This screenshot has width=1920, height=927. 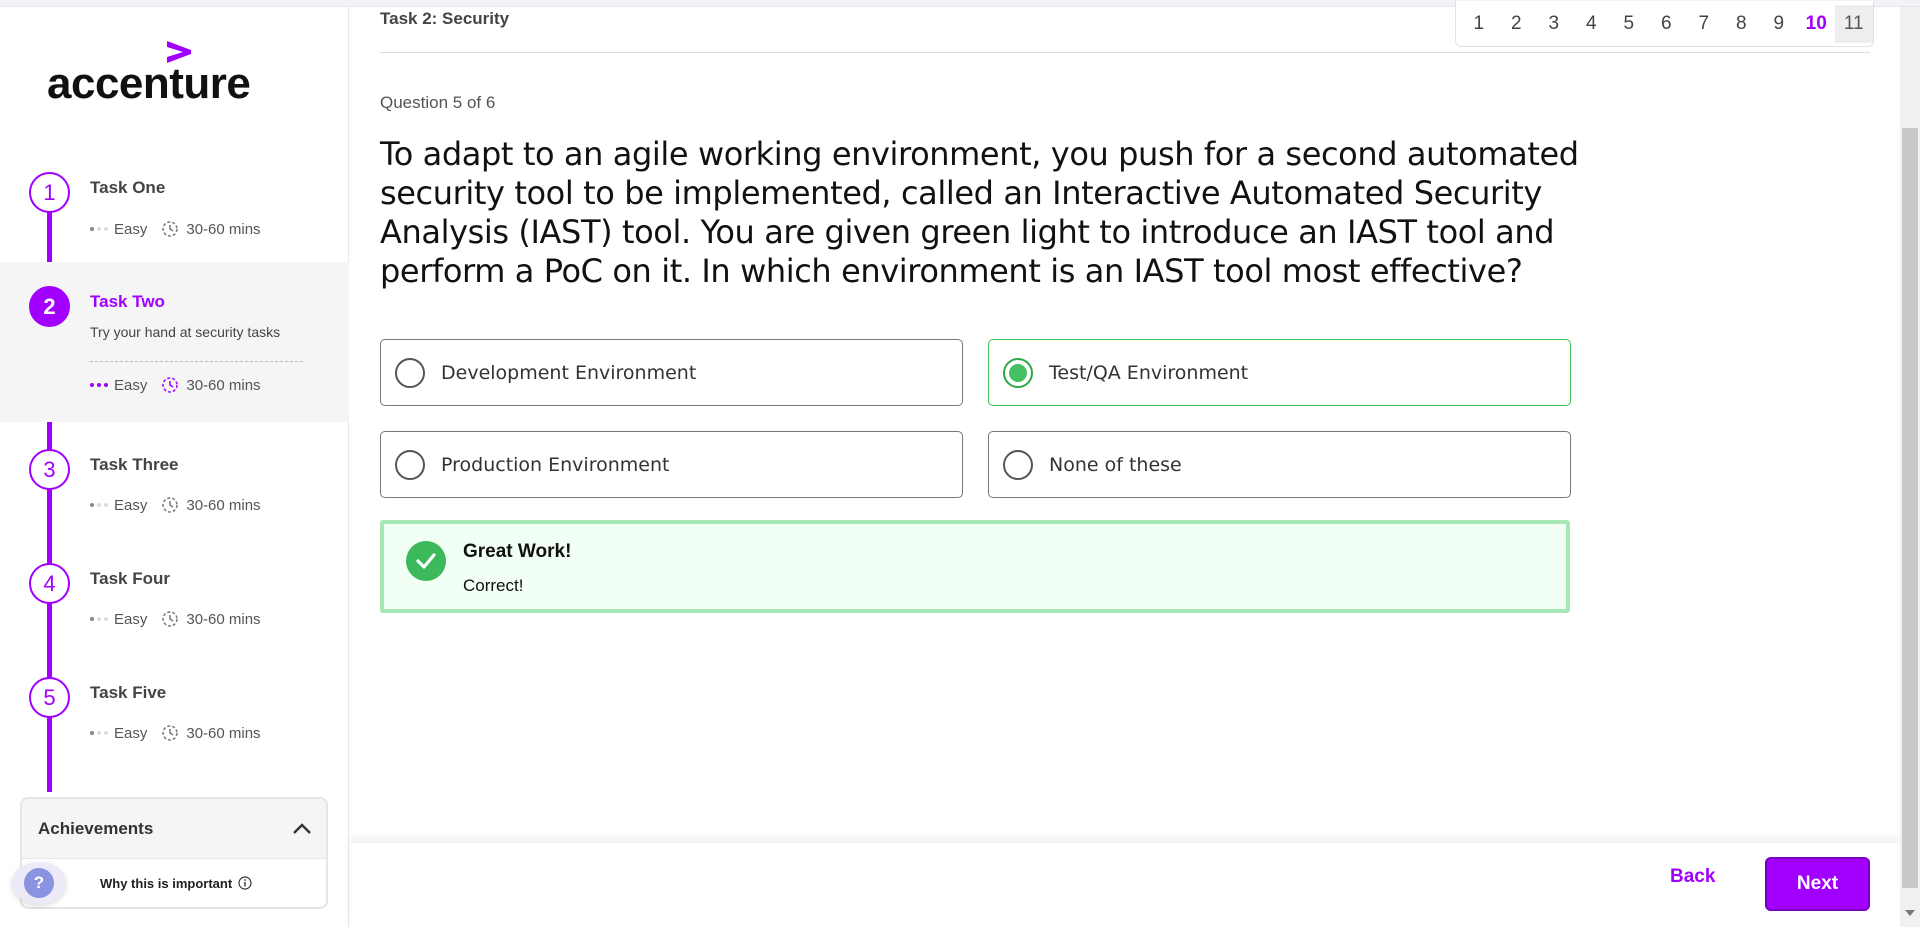 I want to click on achievements-panel: Achievements Why this is important, so click(x=174, y=853).